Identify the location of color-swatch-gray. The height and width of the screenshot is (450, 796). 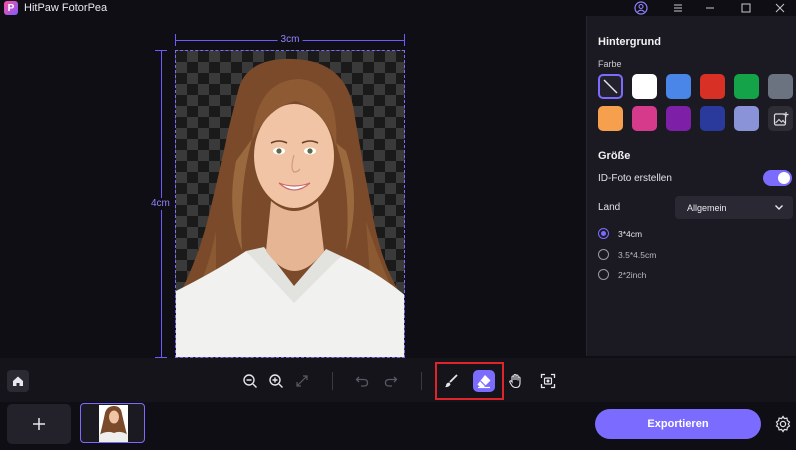
(780, 86).